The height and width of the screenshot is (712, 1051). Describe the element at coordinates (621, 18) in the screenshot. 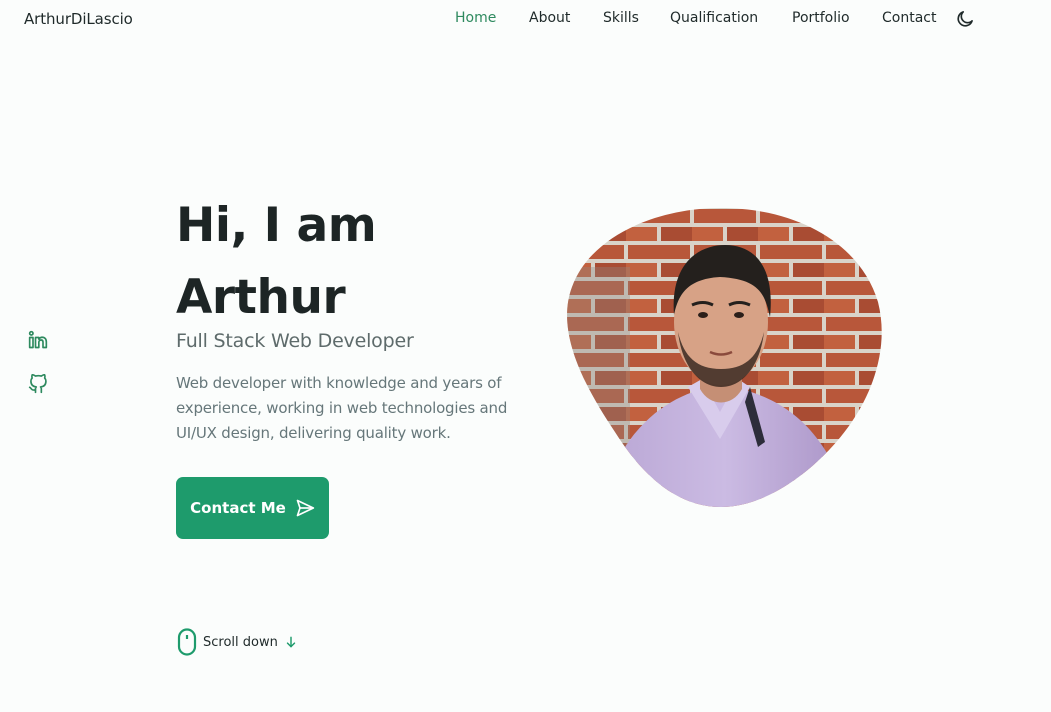

I see `nav-link-skills: Skills` at that location.